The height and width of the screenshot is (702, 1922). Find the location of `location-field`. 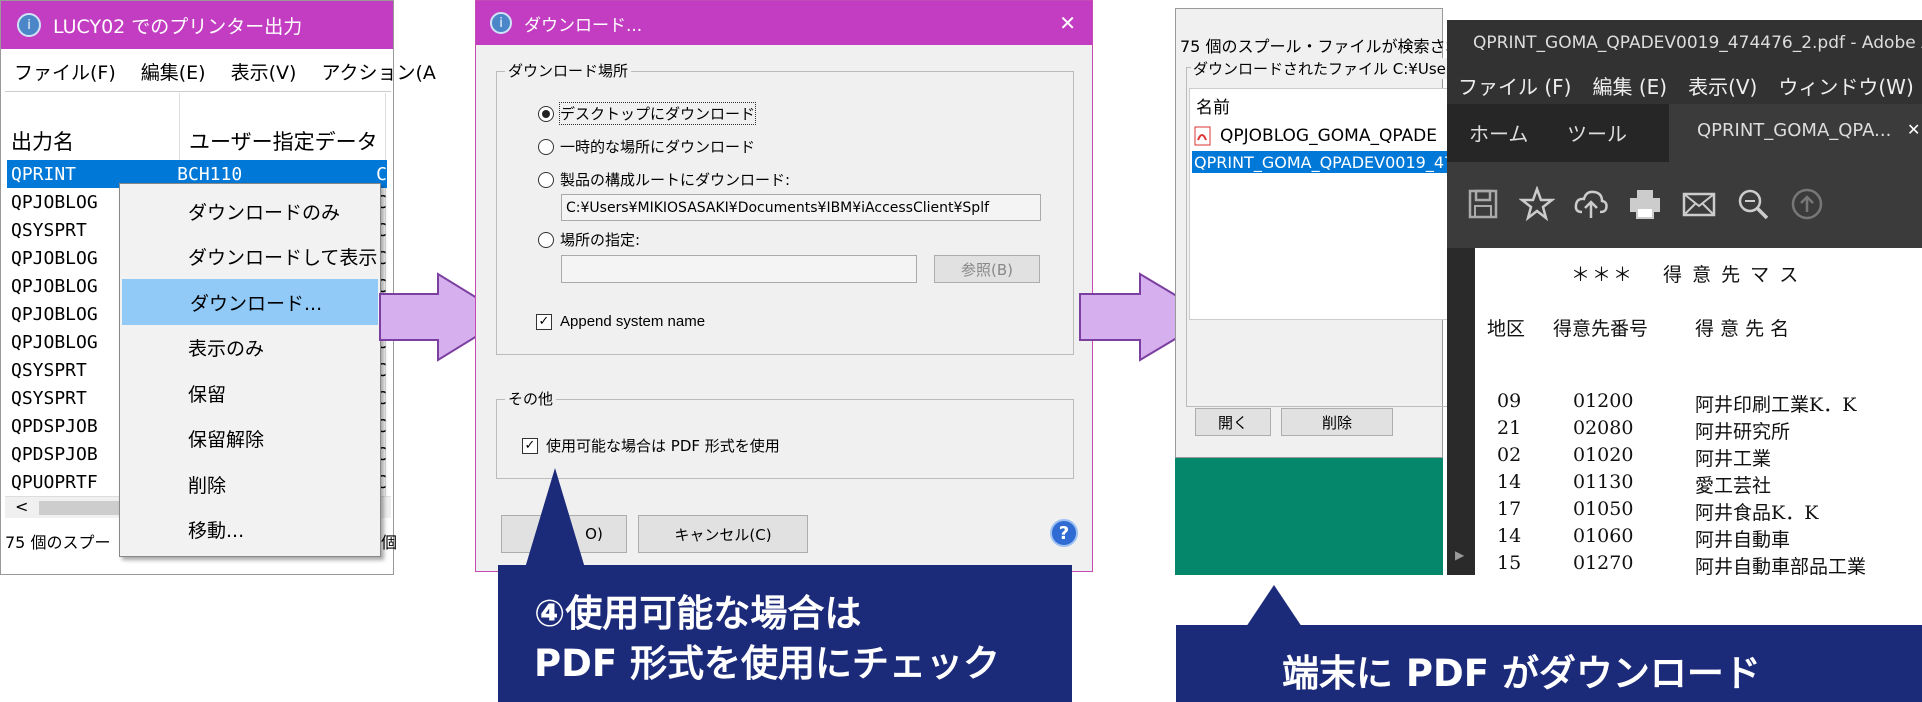

location-field is located at coordinates (739, 269).